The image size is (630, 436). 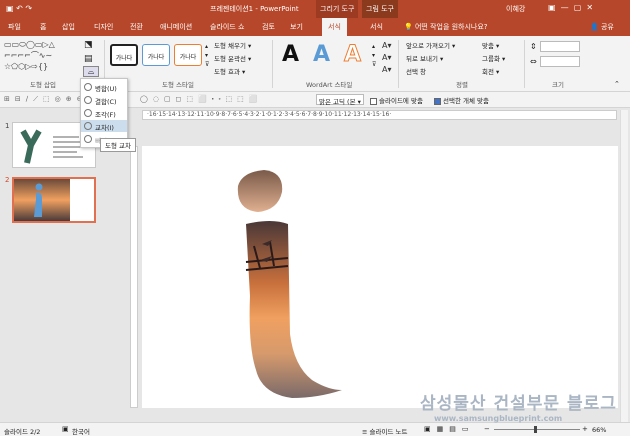 What do you see at coordinates (136, 27) in the screenshot?
I see `tab-transitions: 전환` at bounding box center [136, 27].